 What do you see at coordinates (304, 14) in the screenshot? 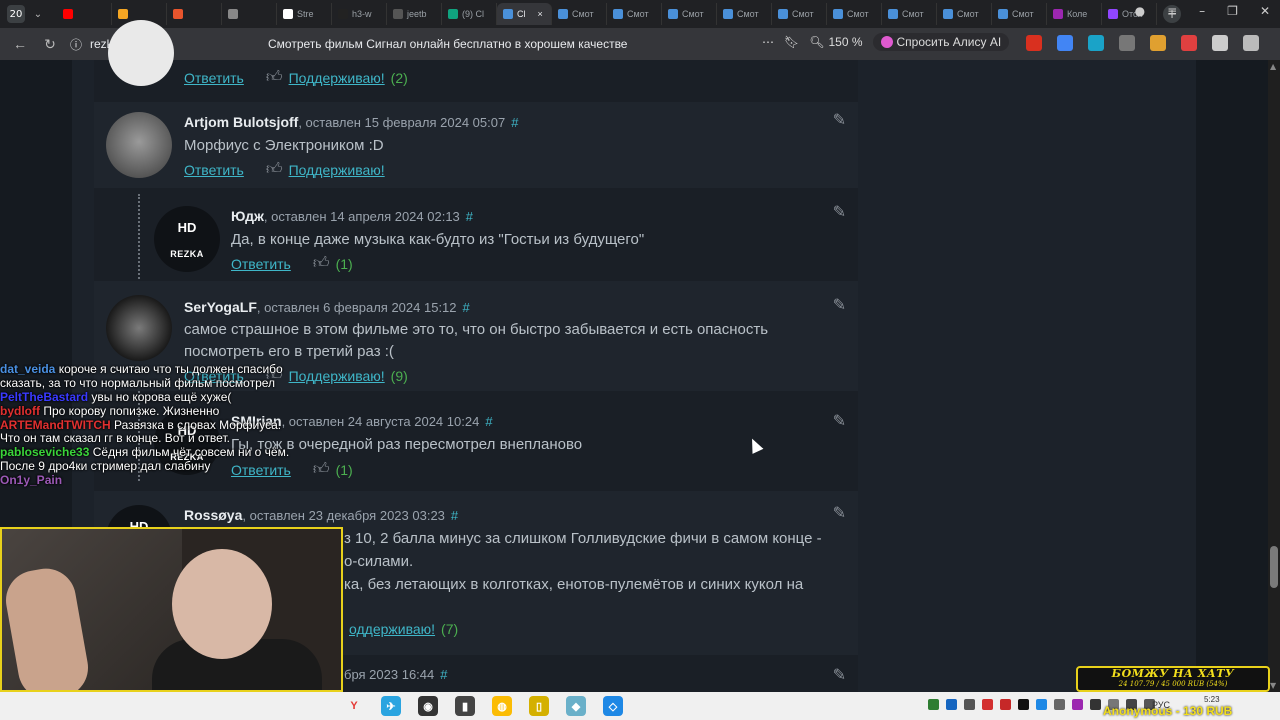
I see `browser-tab: Stre` at bounding box center [304, 14].